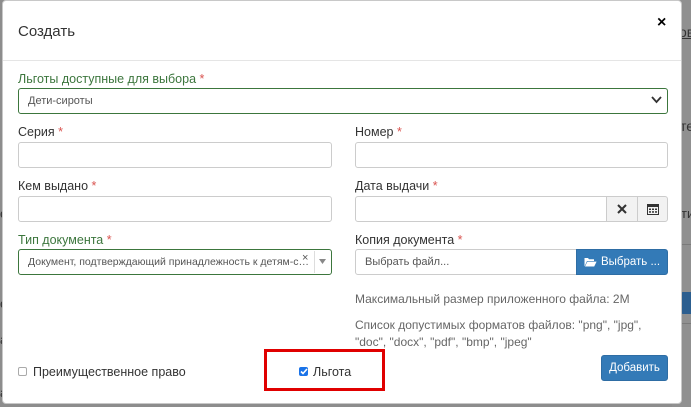 This screenshot has width=691, height=407. What do you see at coordinates (22, 371) in the screenshot?
I see `priority-right-checkbox` at bounding box center [22, 371].